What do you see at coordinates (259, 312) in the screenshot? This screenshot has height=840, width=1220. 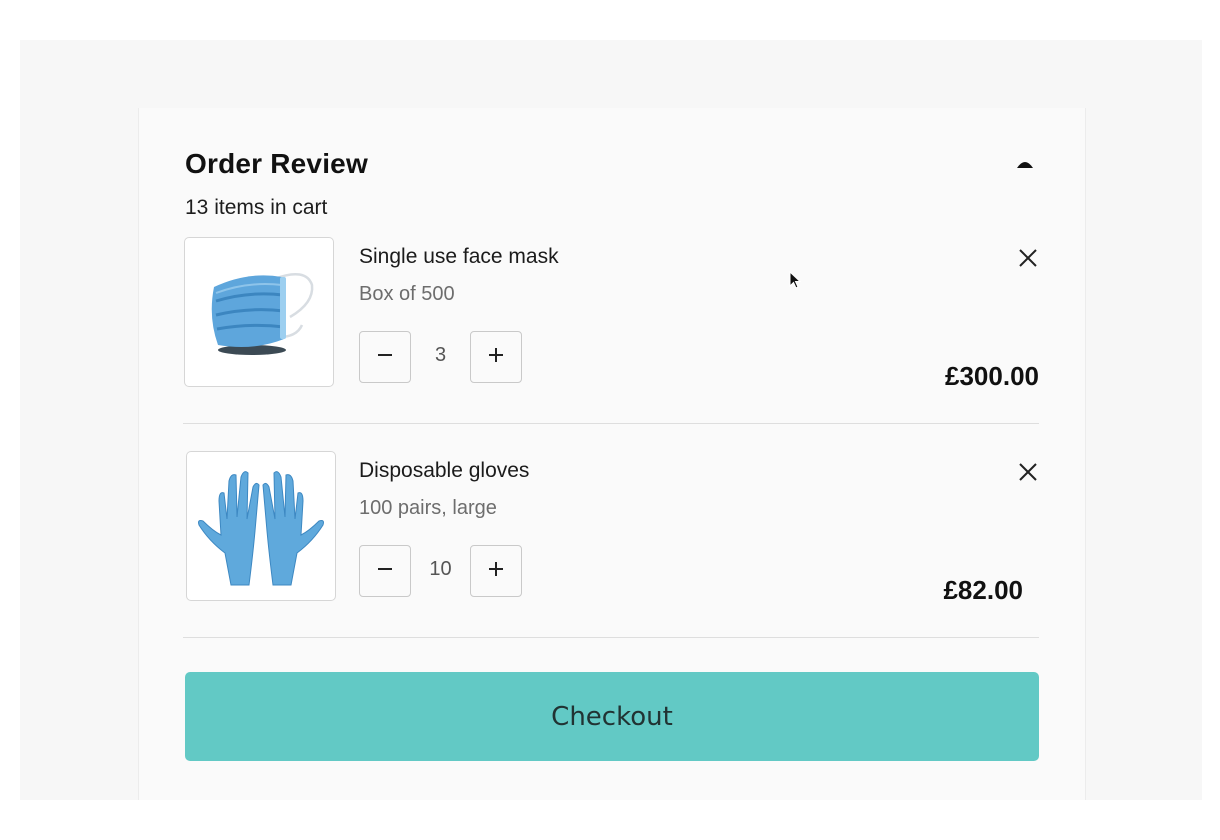 I see `face-mask-image` at bounding box center [259, 312].